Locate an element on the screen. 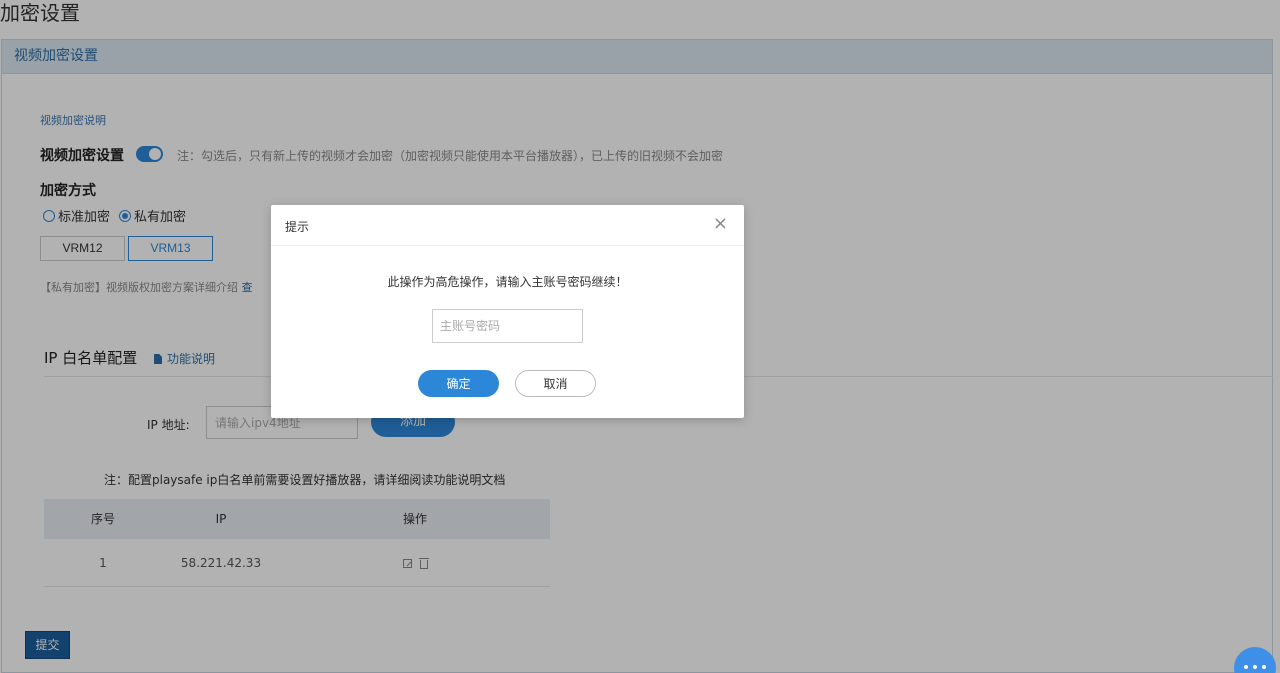 This screenshot has width=1280, height=673. password-input is located at coordinates (507, 326).